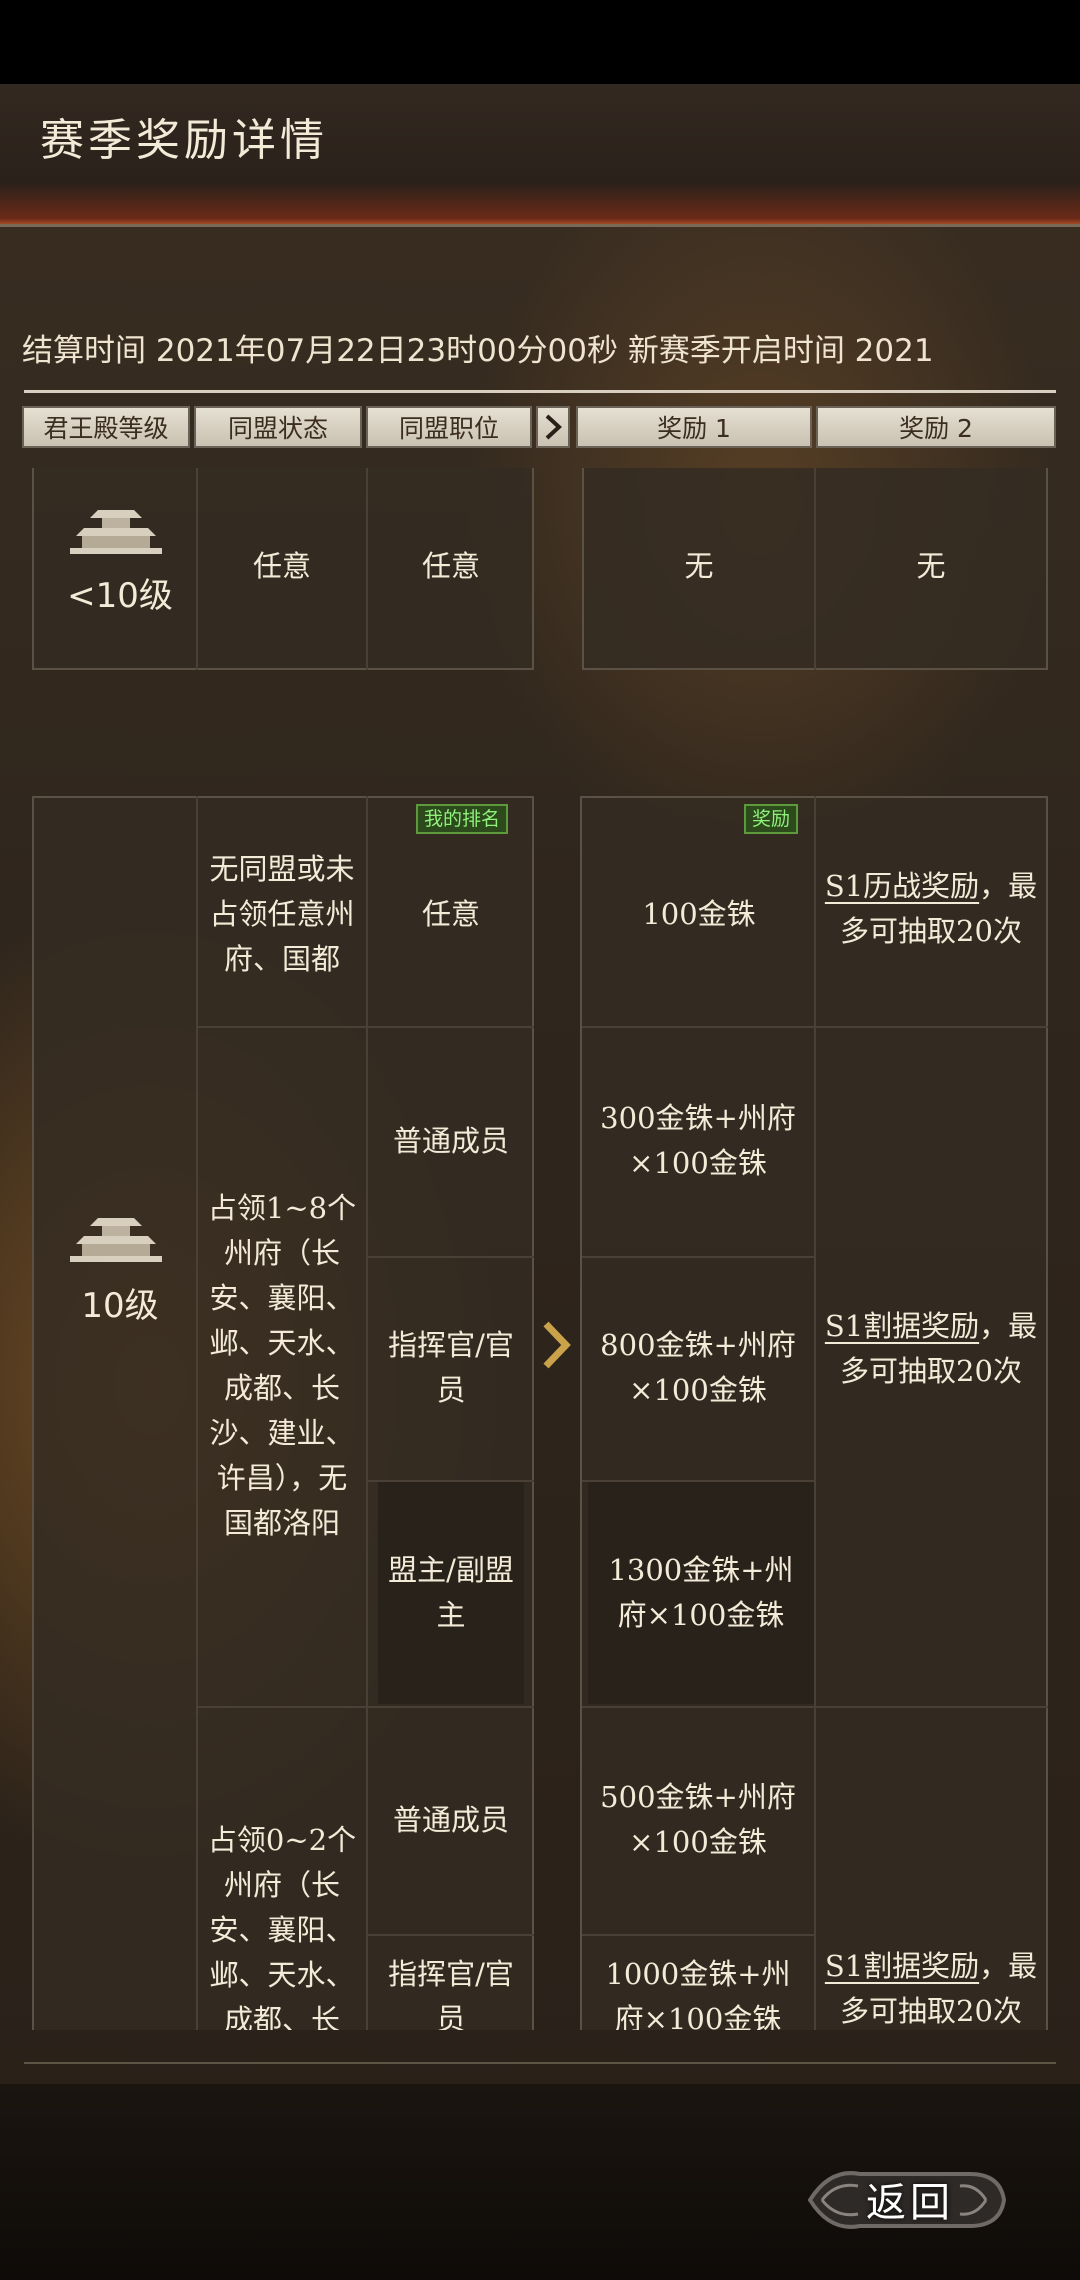  What do you see at coordinates (910, 2199) in the screenshot?
I see `back-button: 返回` at bounding box center [910, 2199].